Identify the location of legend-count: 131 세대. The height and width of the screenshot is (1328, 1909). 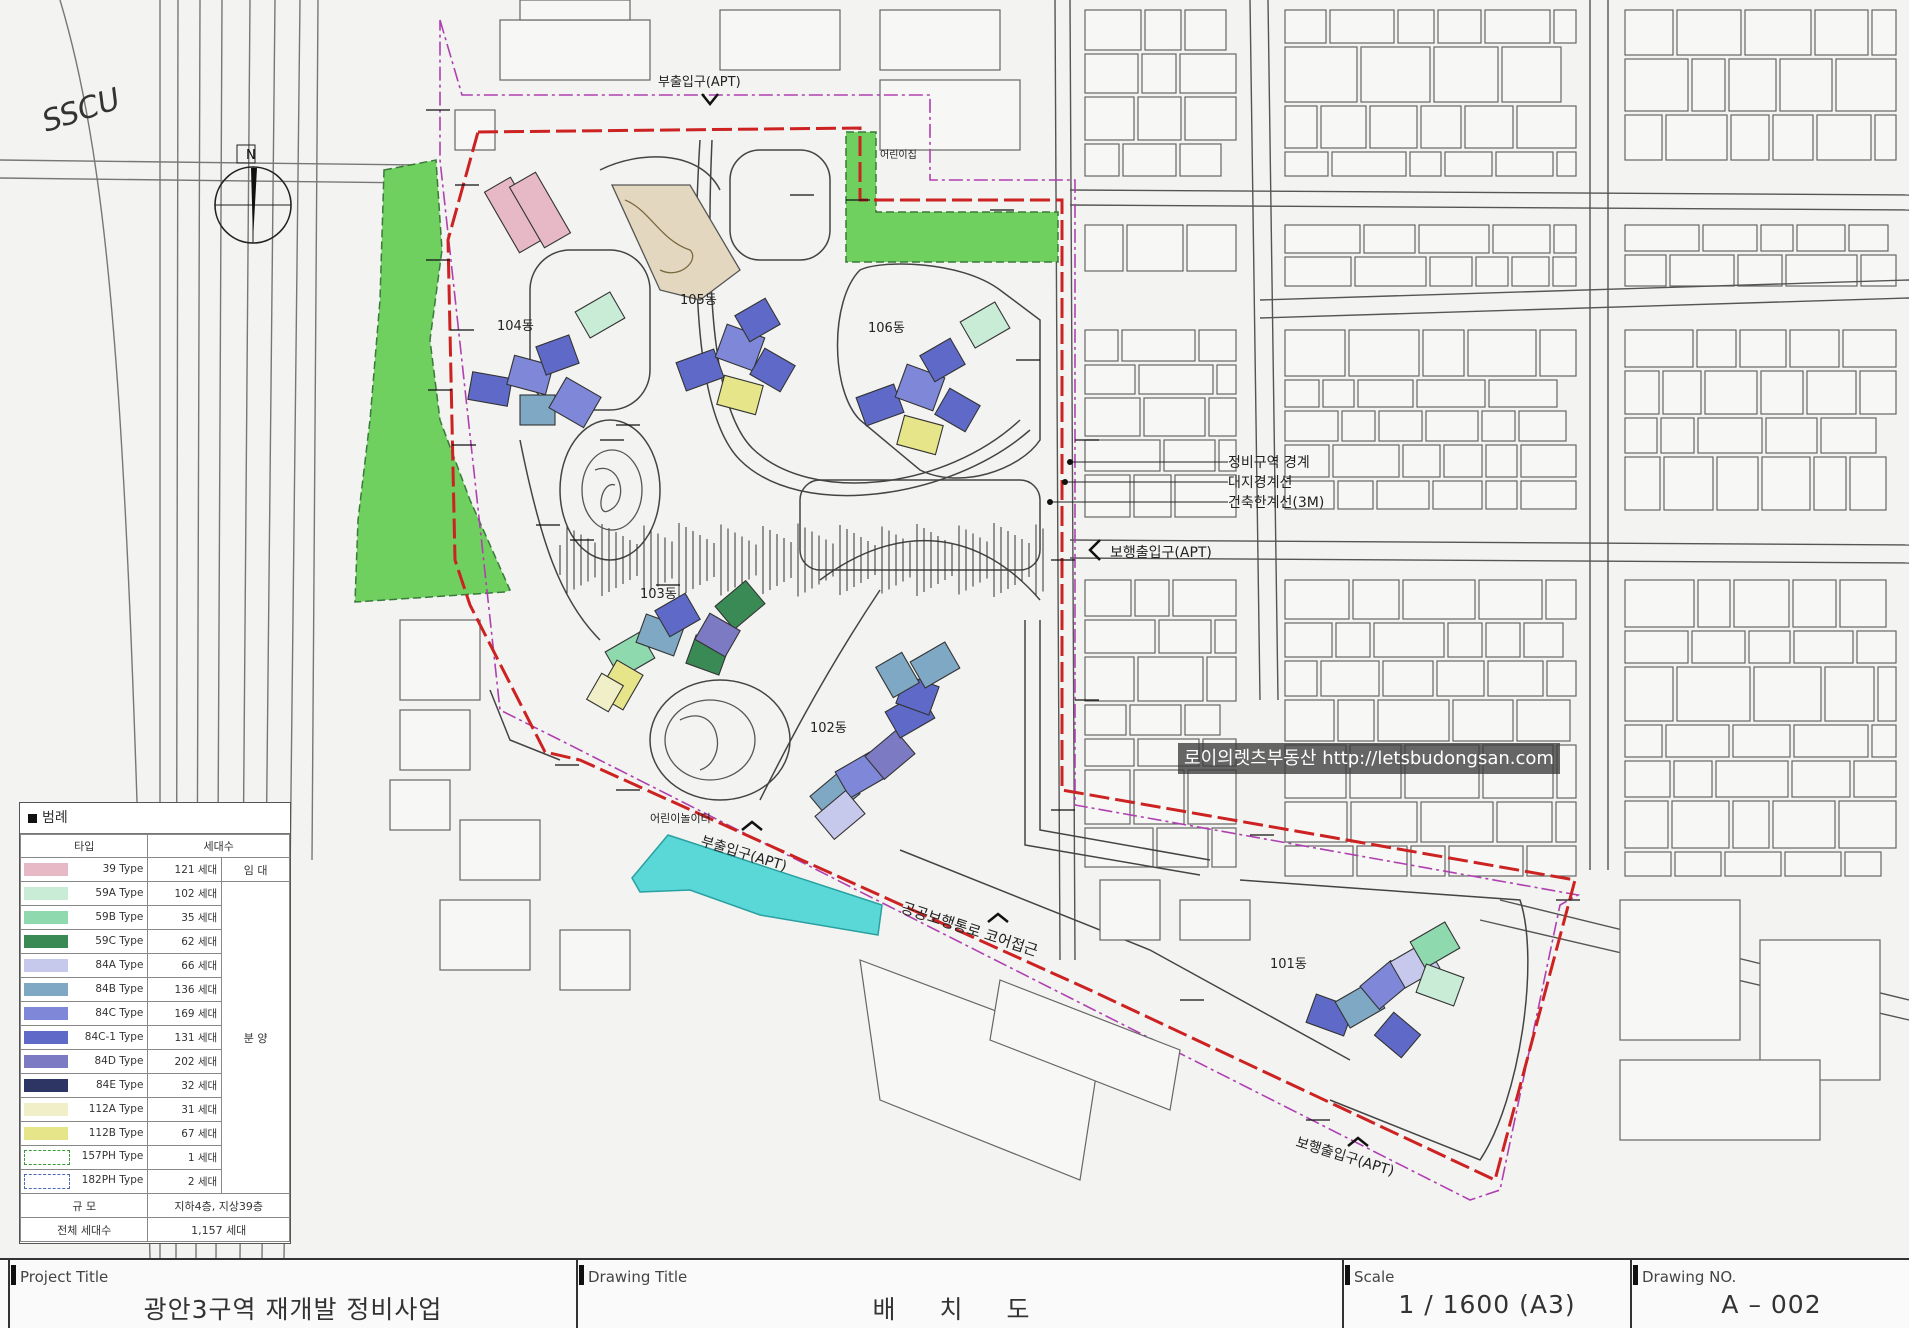
(185, 1037).